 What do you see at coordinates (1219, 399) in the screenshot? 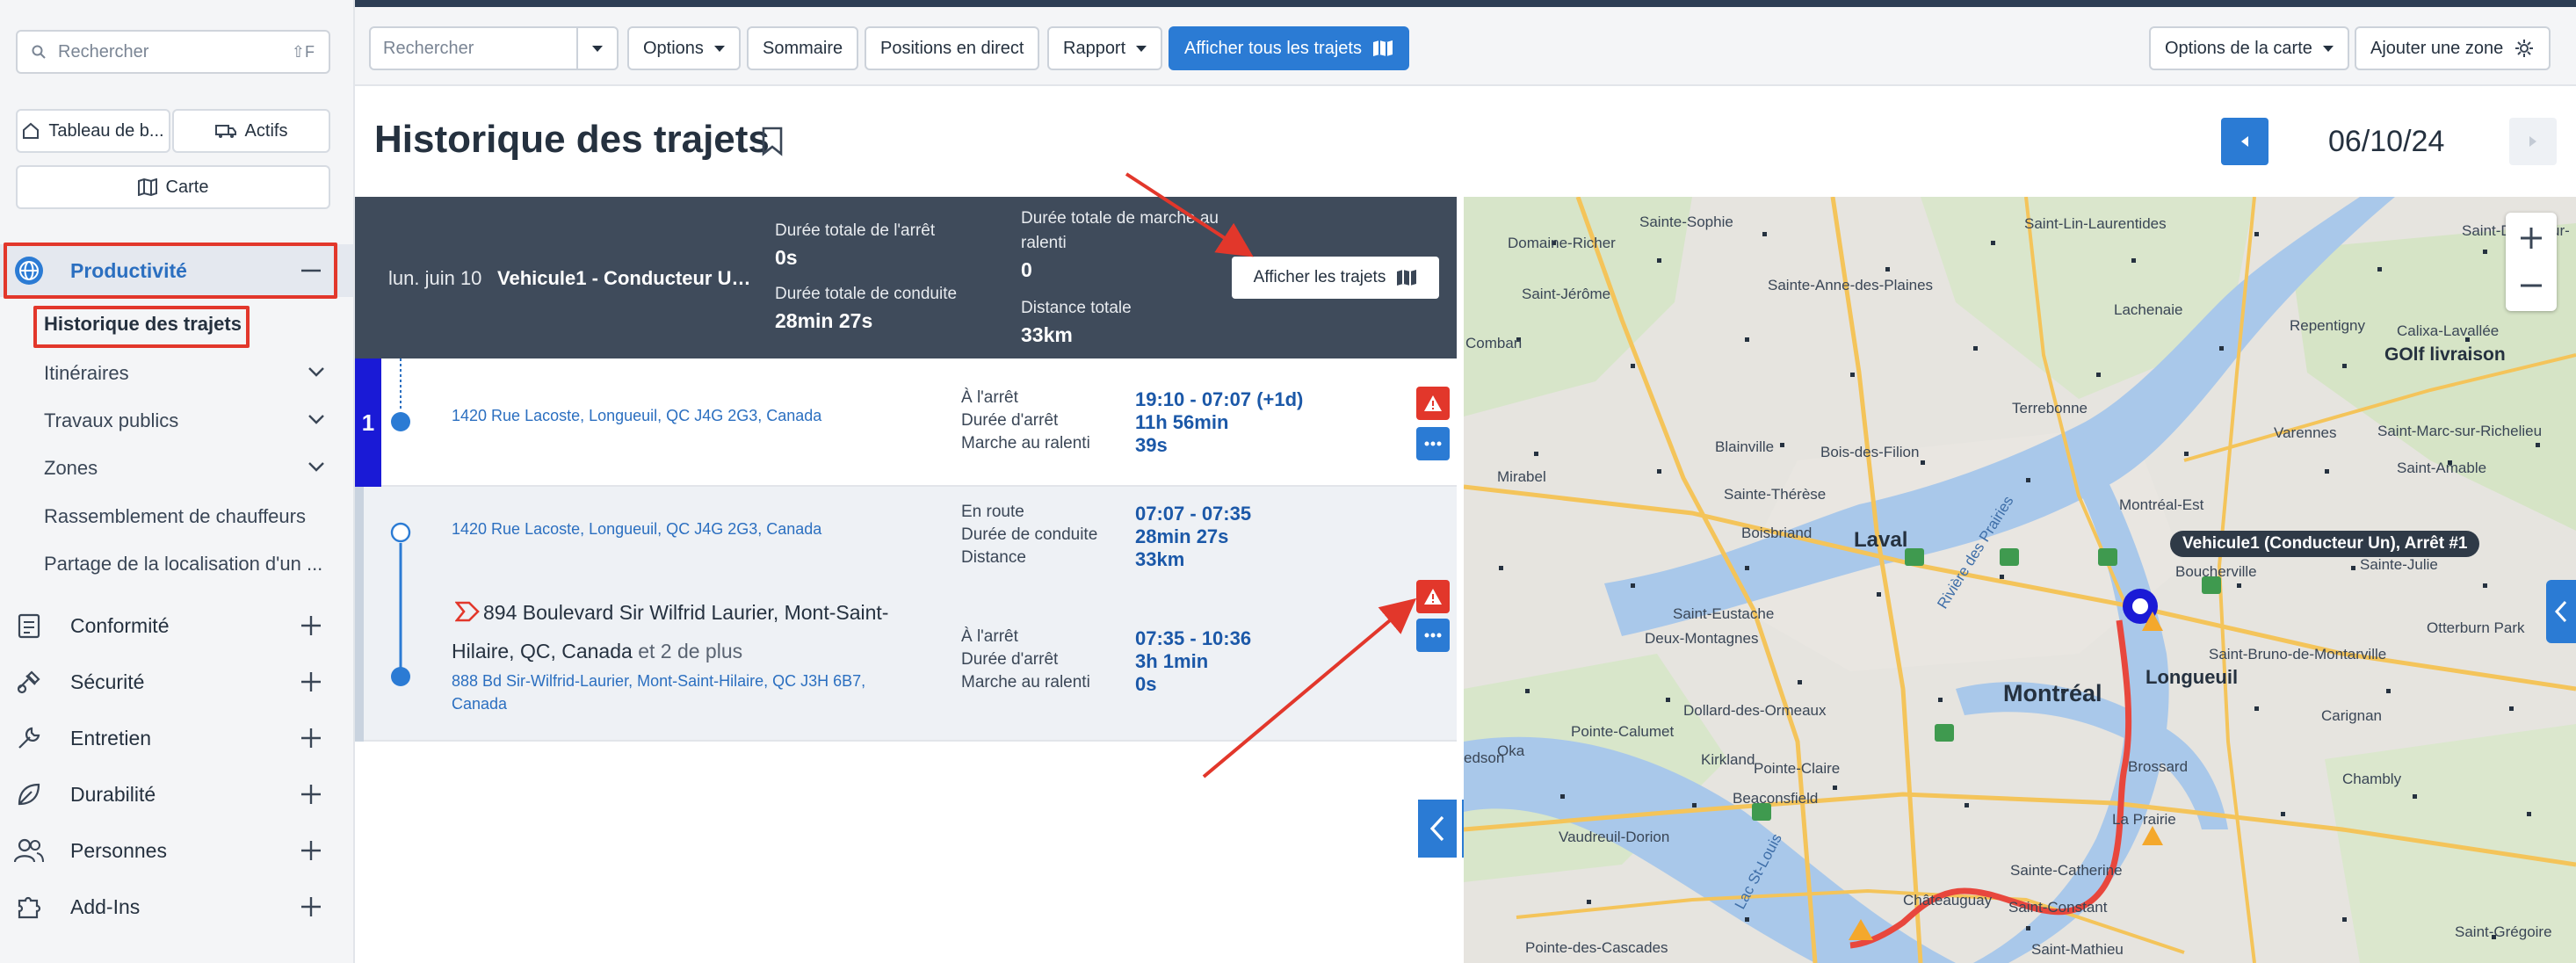
I see `stop-time-range: 19:10 - 07:07 (+1d)` at bounding box center [1219, 399].